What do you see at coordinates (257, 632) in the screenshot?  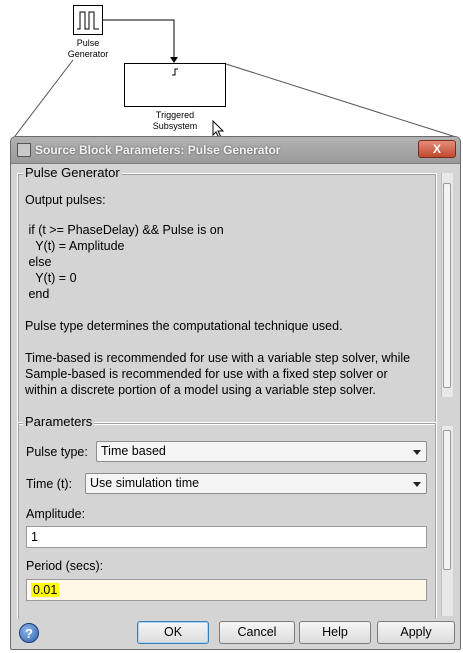 I see `cancel-button: Cancel` at bounding box center [257, 632].